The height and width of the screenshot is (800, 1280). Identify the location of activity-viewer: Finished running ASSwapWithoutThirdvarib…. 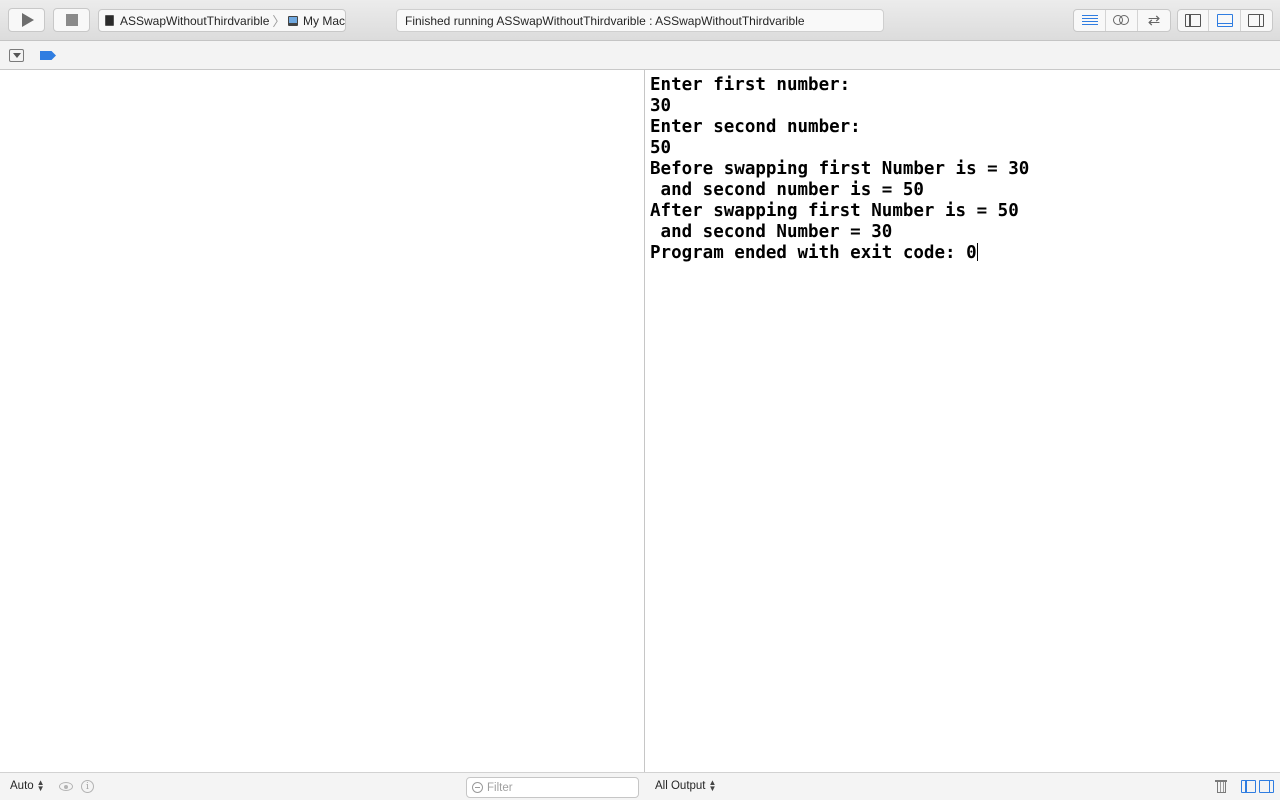
(640, 20).